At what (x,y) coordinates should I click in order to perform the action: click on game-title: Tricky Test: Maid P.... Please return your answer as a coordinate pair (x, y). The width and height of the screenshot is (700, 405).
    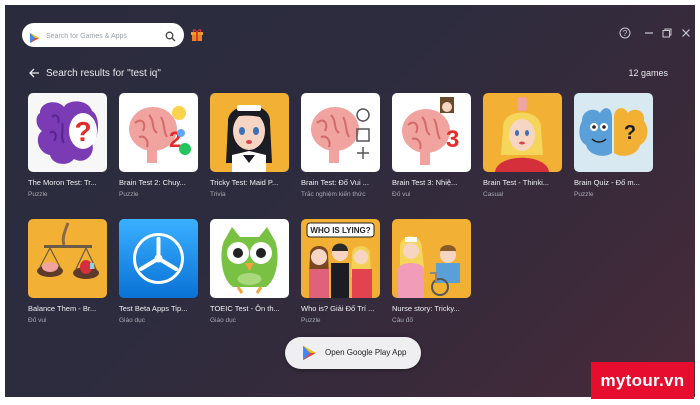
    Looking at the image, I should click on (244, 182).